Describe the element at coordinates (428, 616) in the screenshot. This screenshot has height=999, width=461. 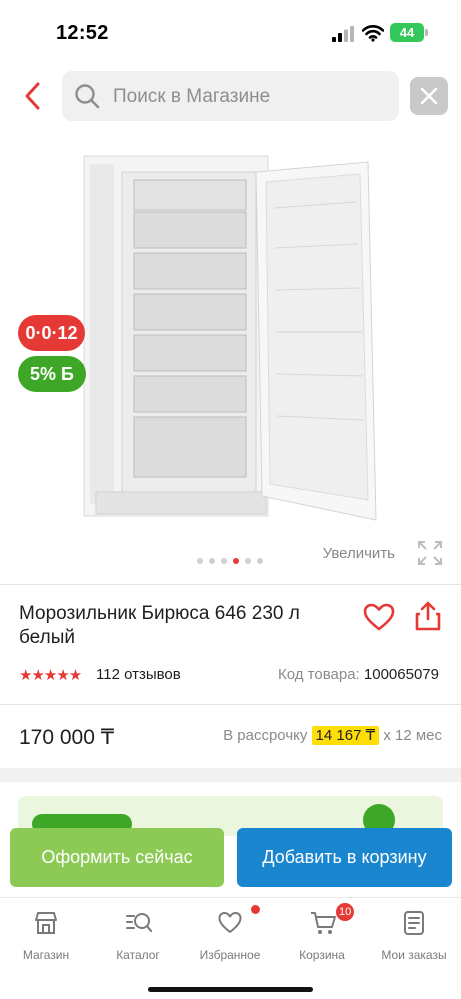
I see `share-icon` at that location.